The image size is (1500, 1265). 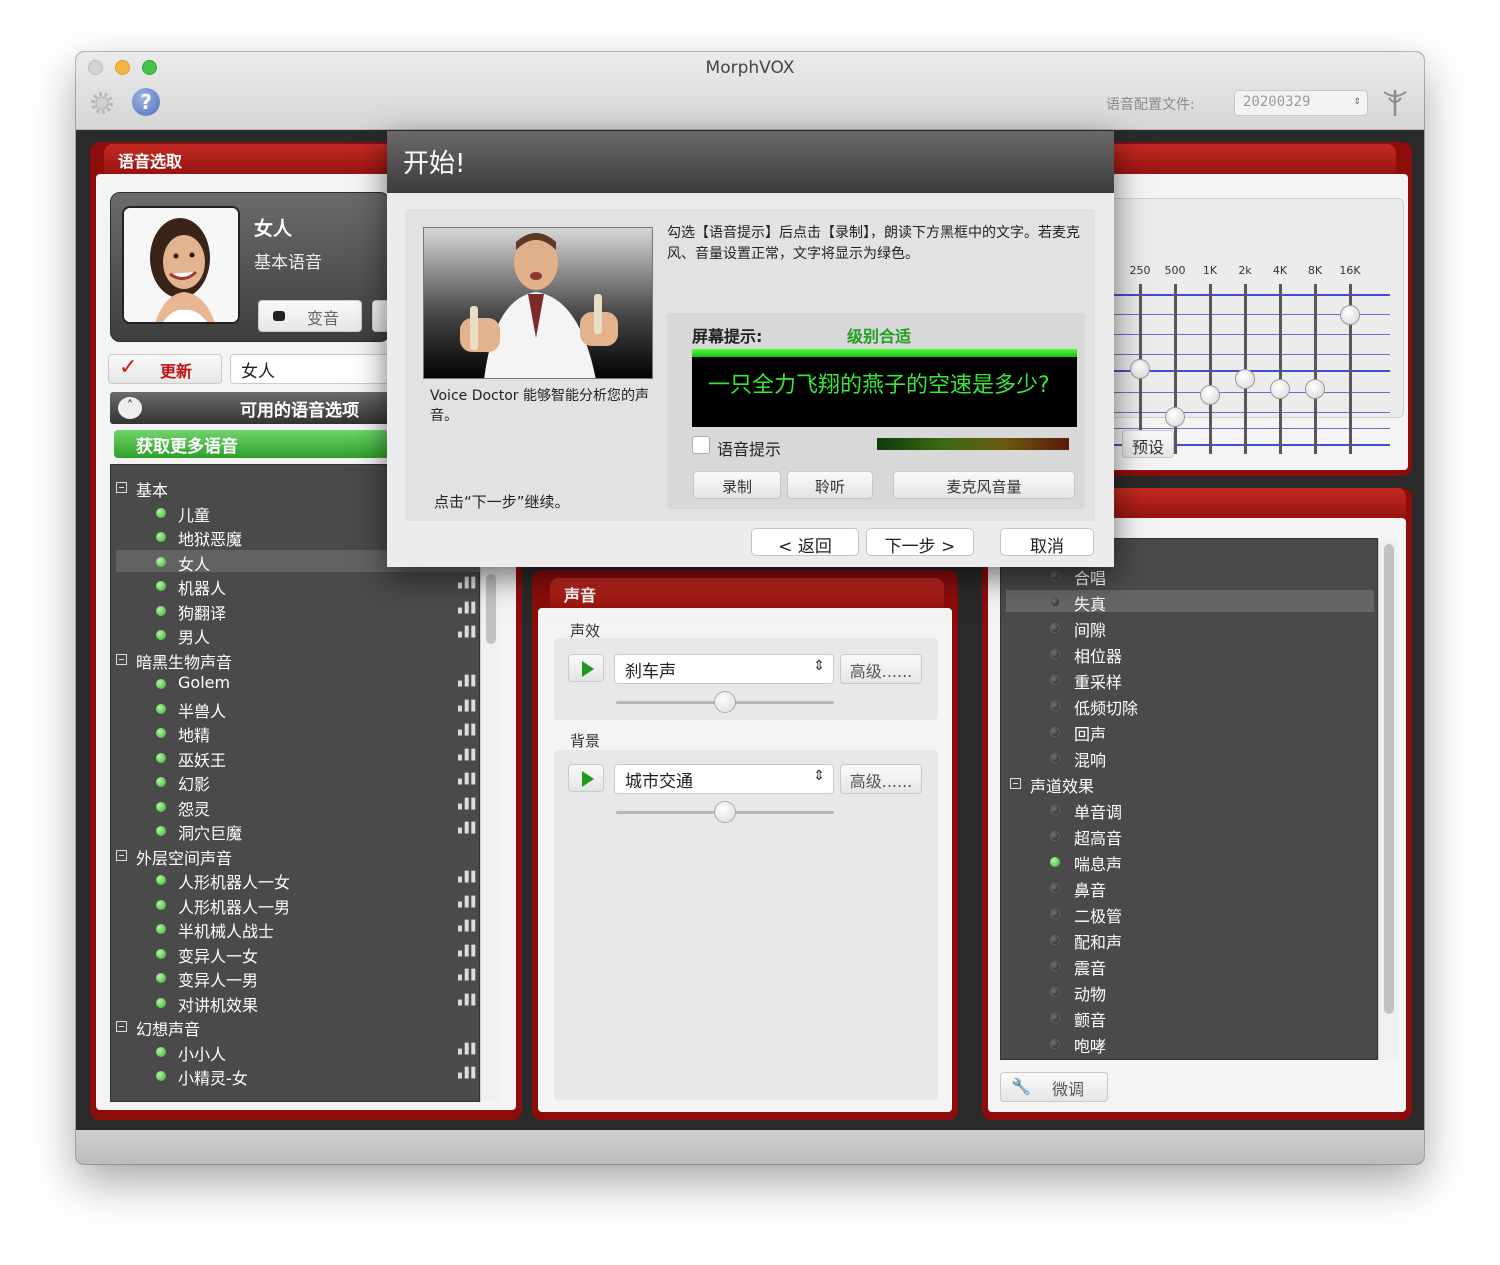 I want to click on voice-list-item: 幻影 ▖▌▌, so click(x=297, y=782).